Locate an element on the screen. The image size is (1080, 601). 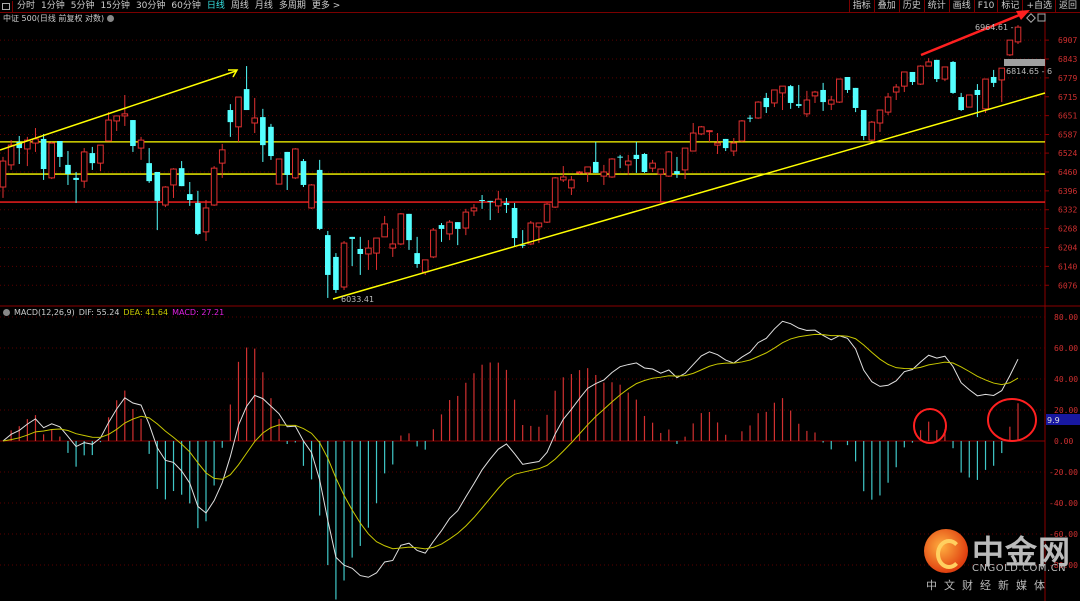
price-tick-label: 6460 is located at coordinates (1067, 172).